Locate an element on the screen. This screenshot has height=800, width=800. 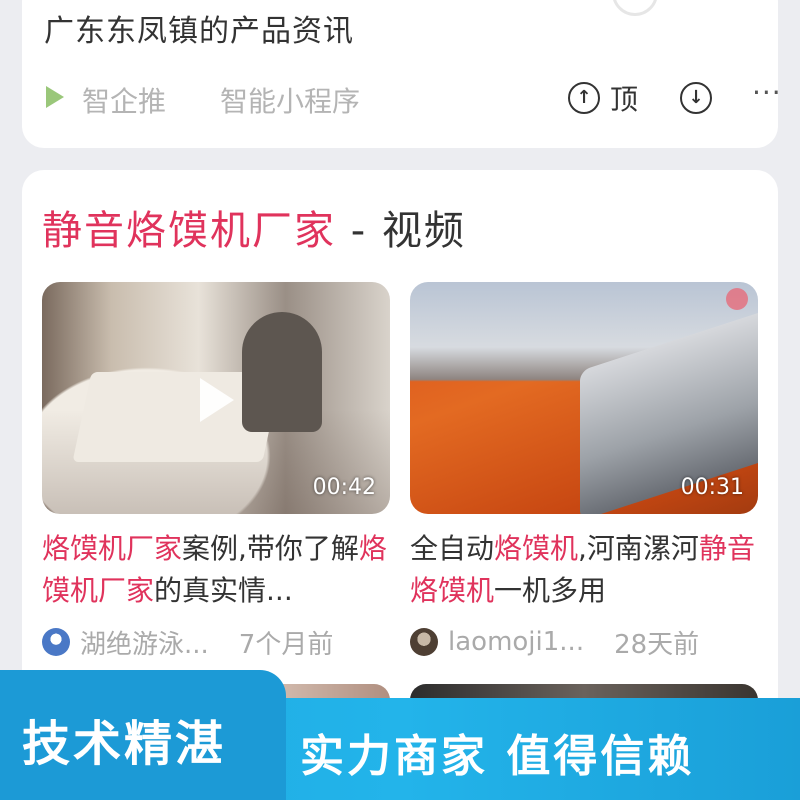
result-source-row: 智企推 智能小程序 ↑ 顶 ↓ ··· is located at coordinates (412, 98).